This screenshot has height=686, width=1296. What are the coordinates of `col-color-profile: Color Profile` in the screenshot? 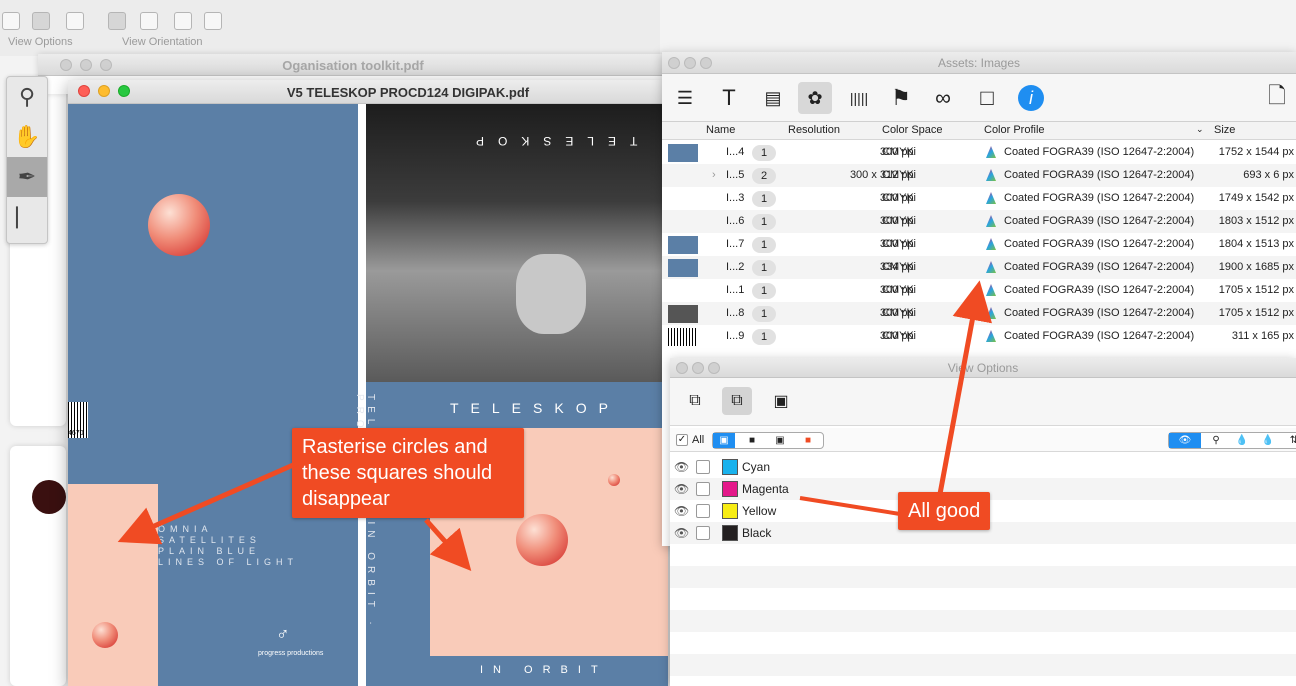 It's located at (1014, 130).